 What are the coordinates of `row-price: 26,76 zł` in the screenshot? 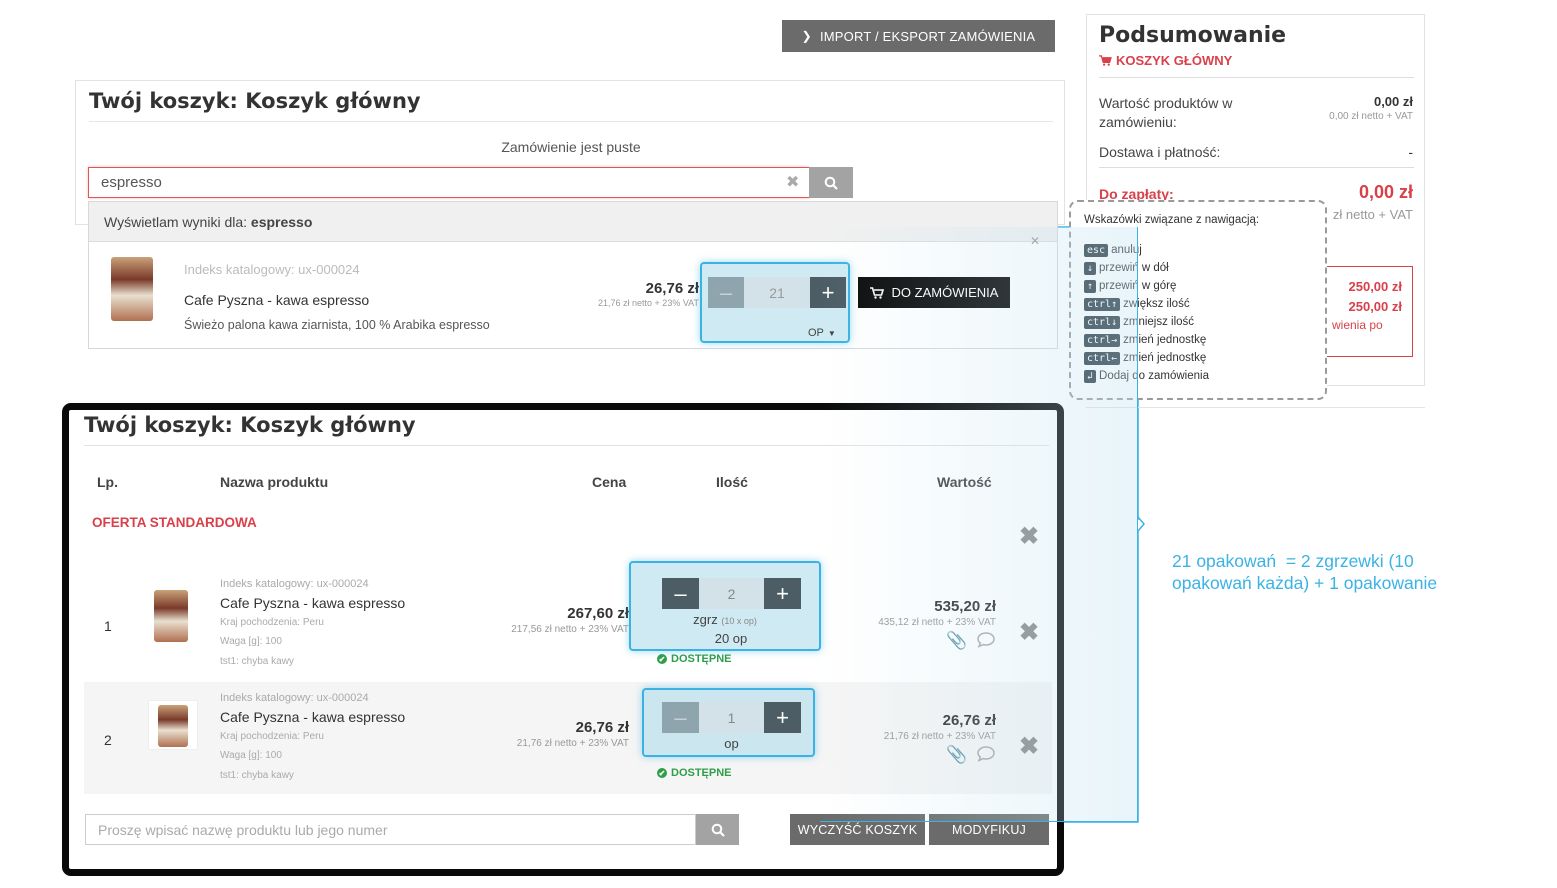 It's located at (602, 727).